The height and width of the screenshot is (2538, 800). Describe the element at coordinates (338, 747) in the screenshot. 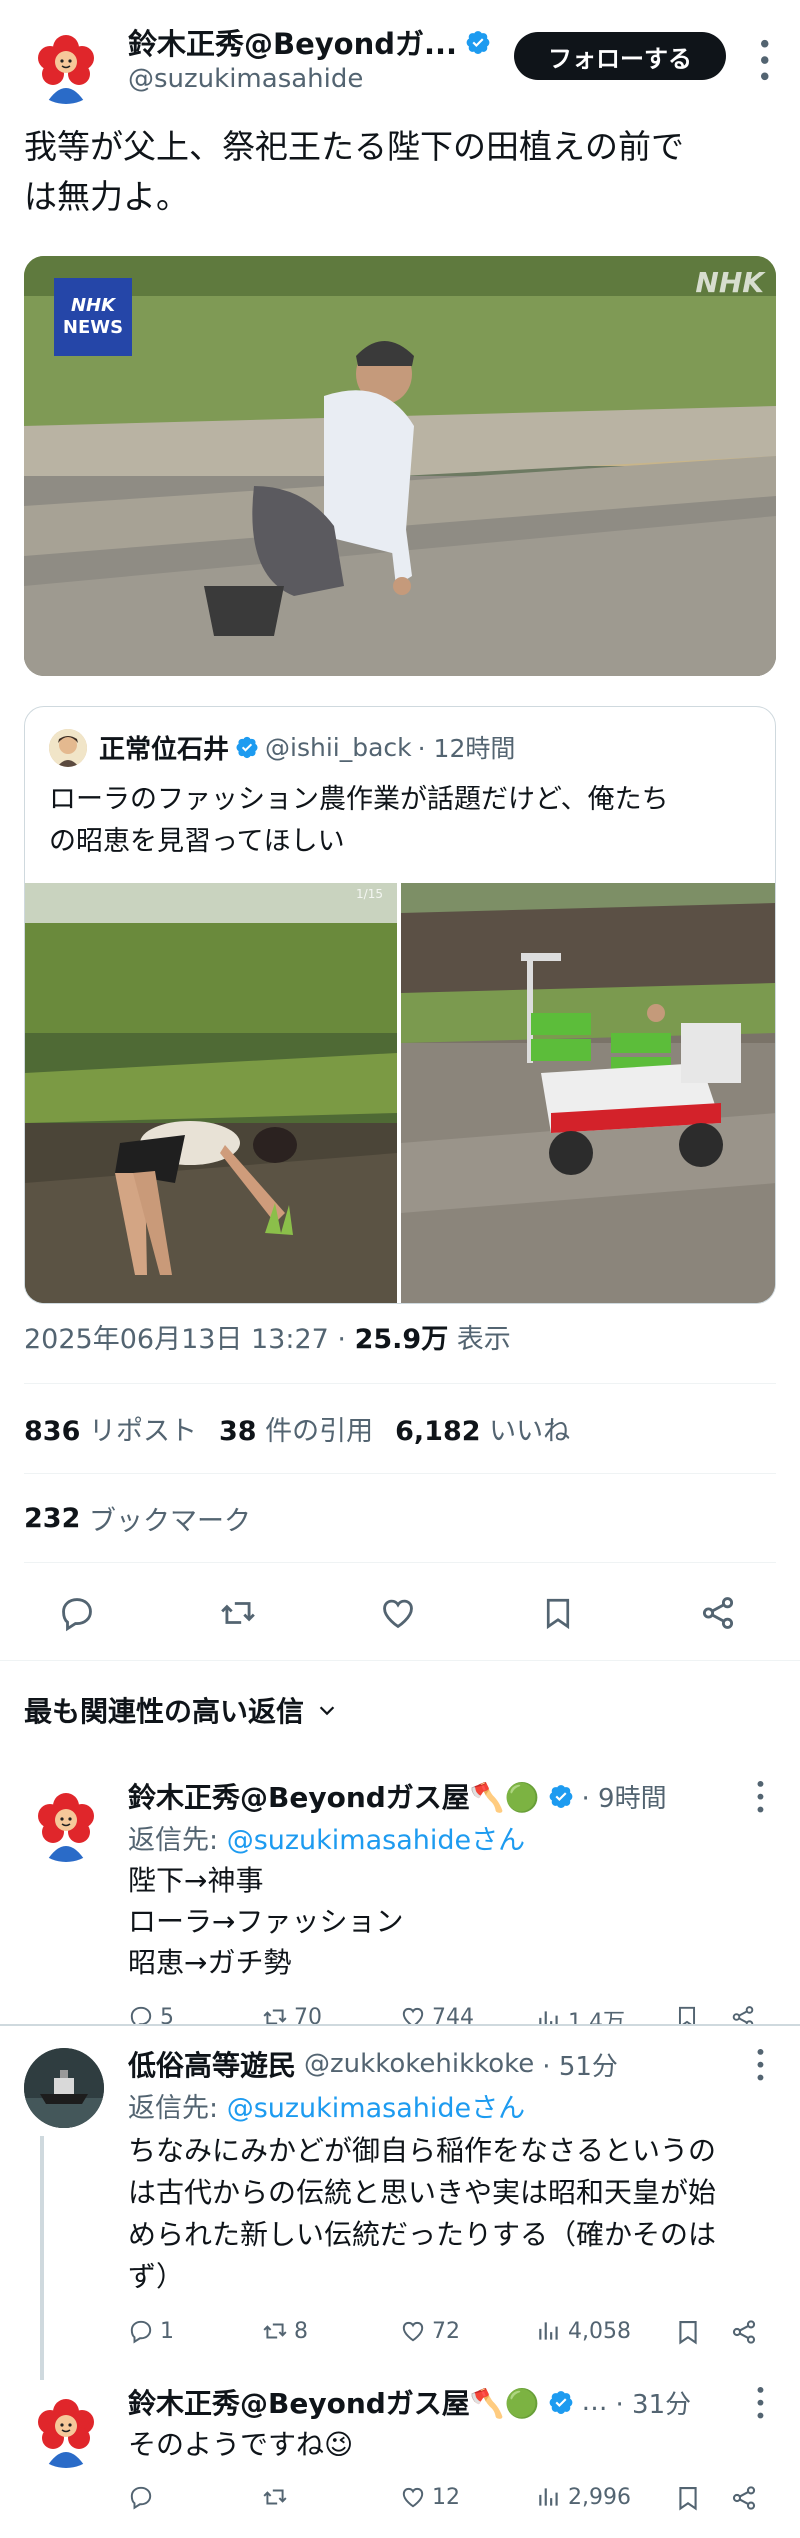

I see `quoted-author-handle: @ishii_back` at that location.